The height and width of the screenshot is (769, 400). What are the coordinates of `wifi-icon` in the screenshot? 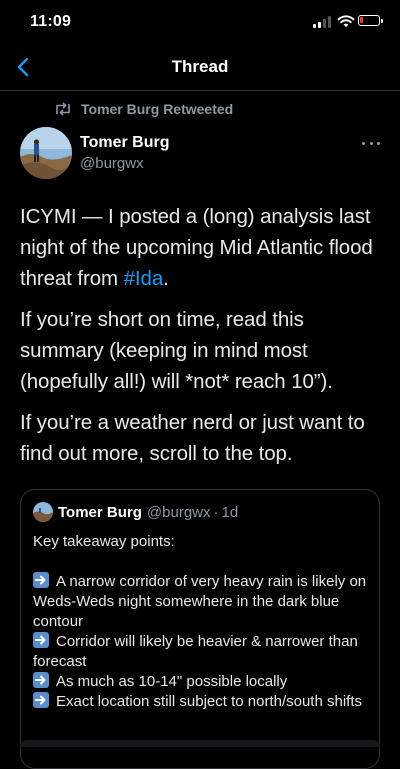 It's located at (346, 21).